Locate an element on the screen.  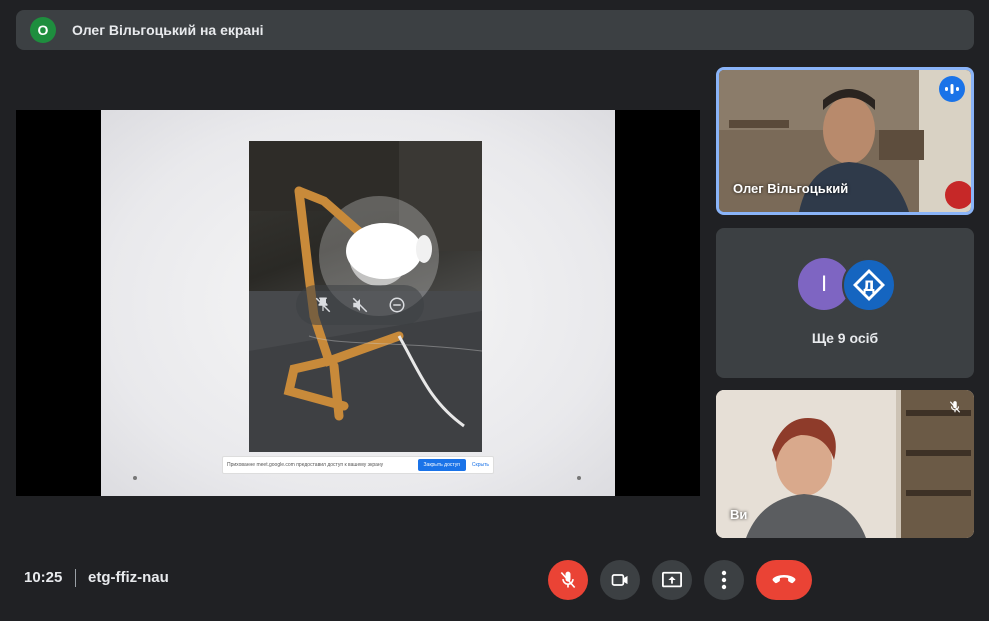
stop-sharing-button: Закрыть доступ is located at coordinates (441, 465).